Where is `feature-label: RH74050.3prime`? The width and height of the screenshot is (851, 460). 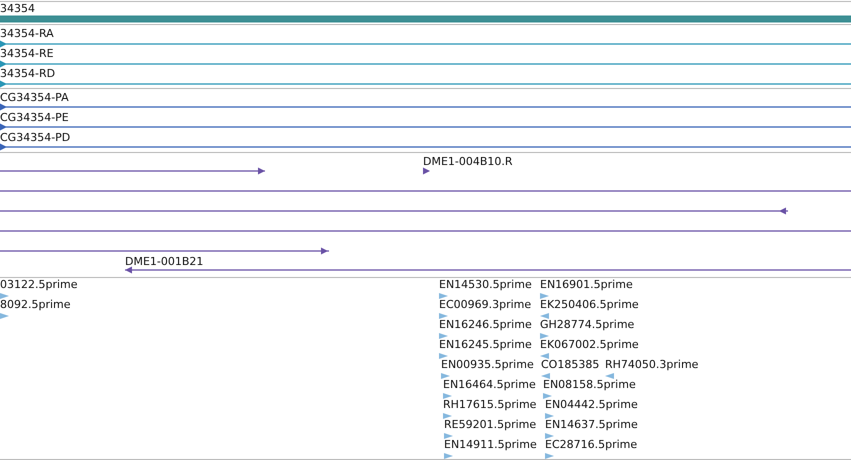
feature-label: RH74050.3prime is located at coordinates (651, 364).